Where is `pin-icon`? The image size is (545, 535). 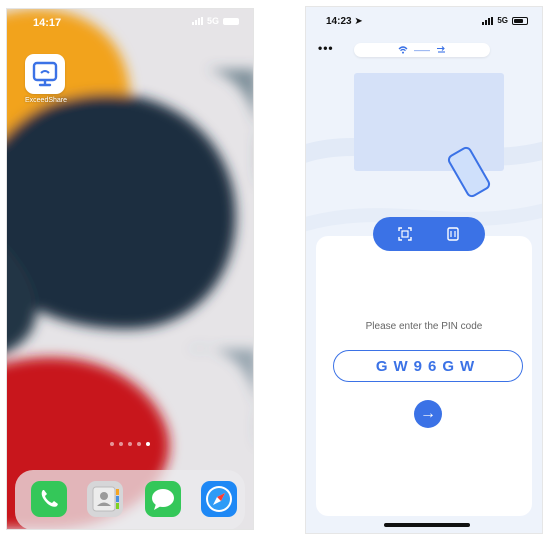 pin-icon is located at coordinates (453, 234).